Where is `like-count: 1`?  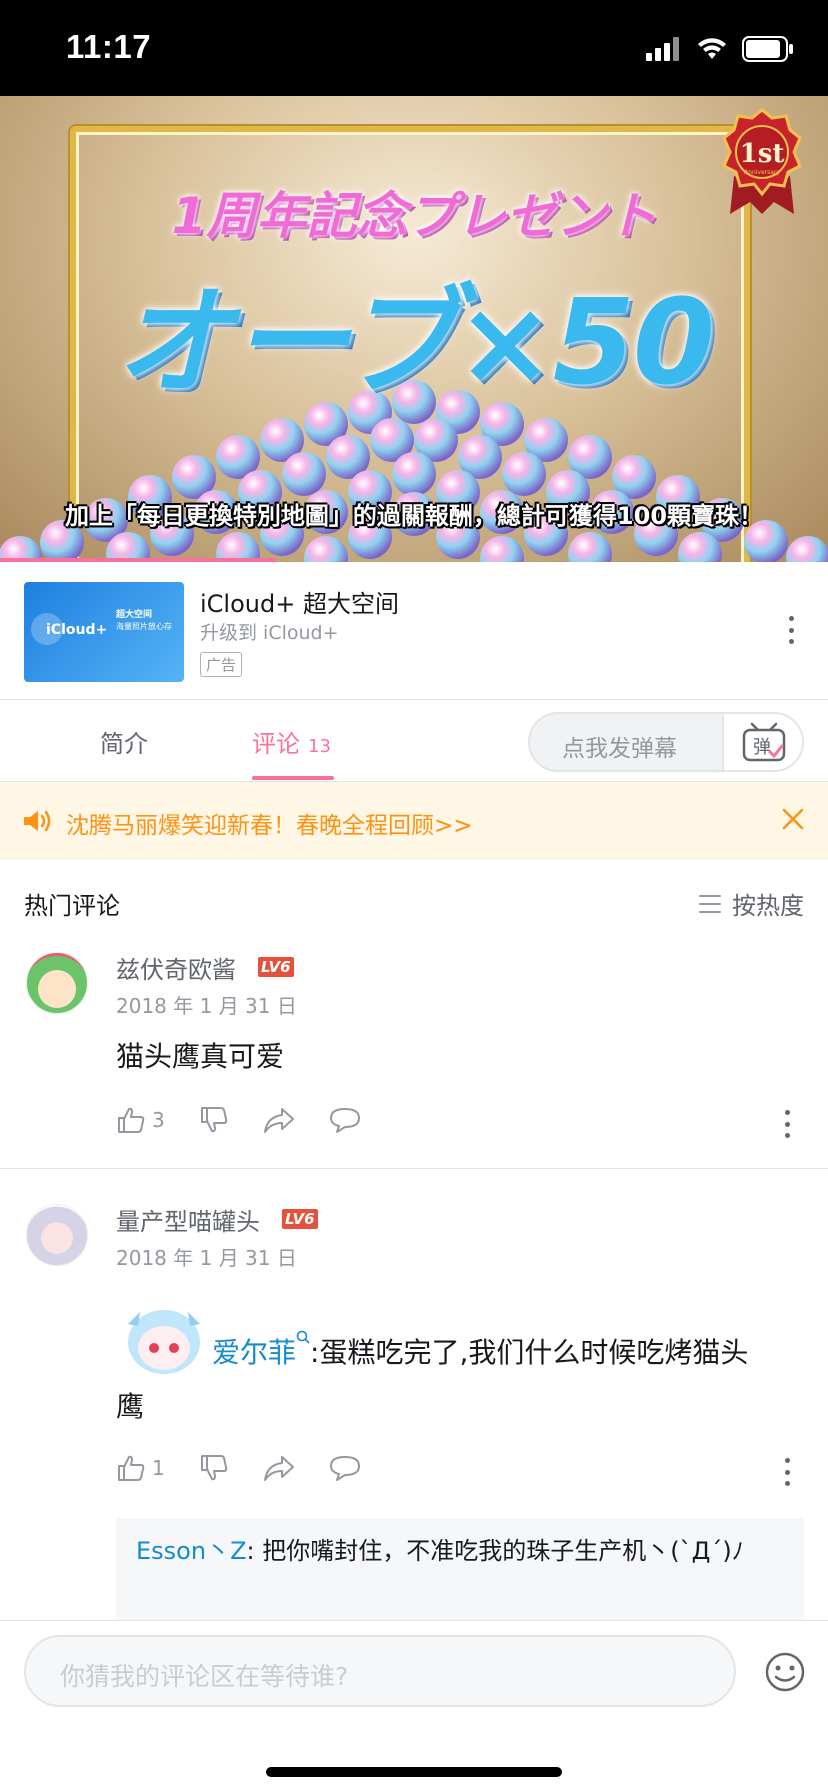
like-count: 1 is located at coordinates (158, 1468).